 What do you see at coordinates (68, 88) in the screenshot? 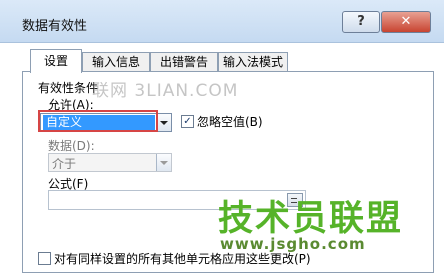
I see `section-title: 有效性条件` at bounding box center [68, 88].